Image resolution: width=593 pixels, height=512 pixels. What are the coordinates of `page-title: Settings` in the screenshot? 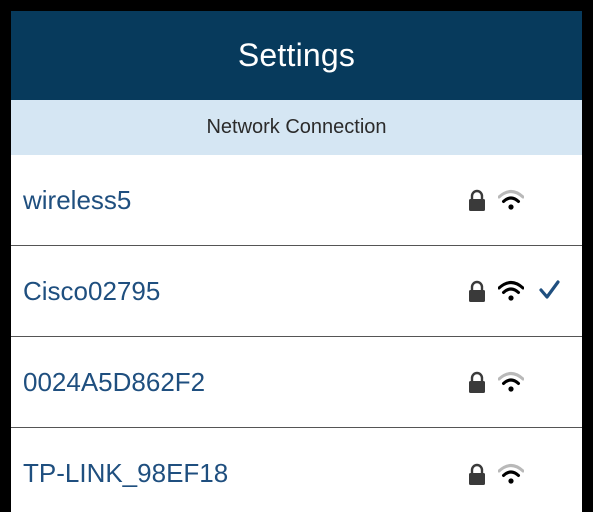 It's located at (296, 55).